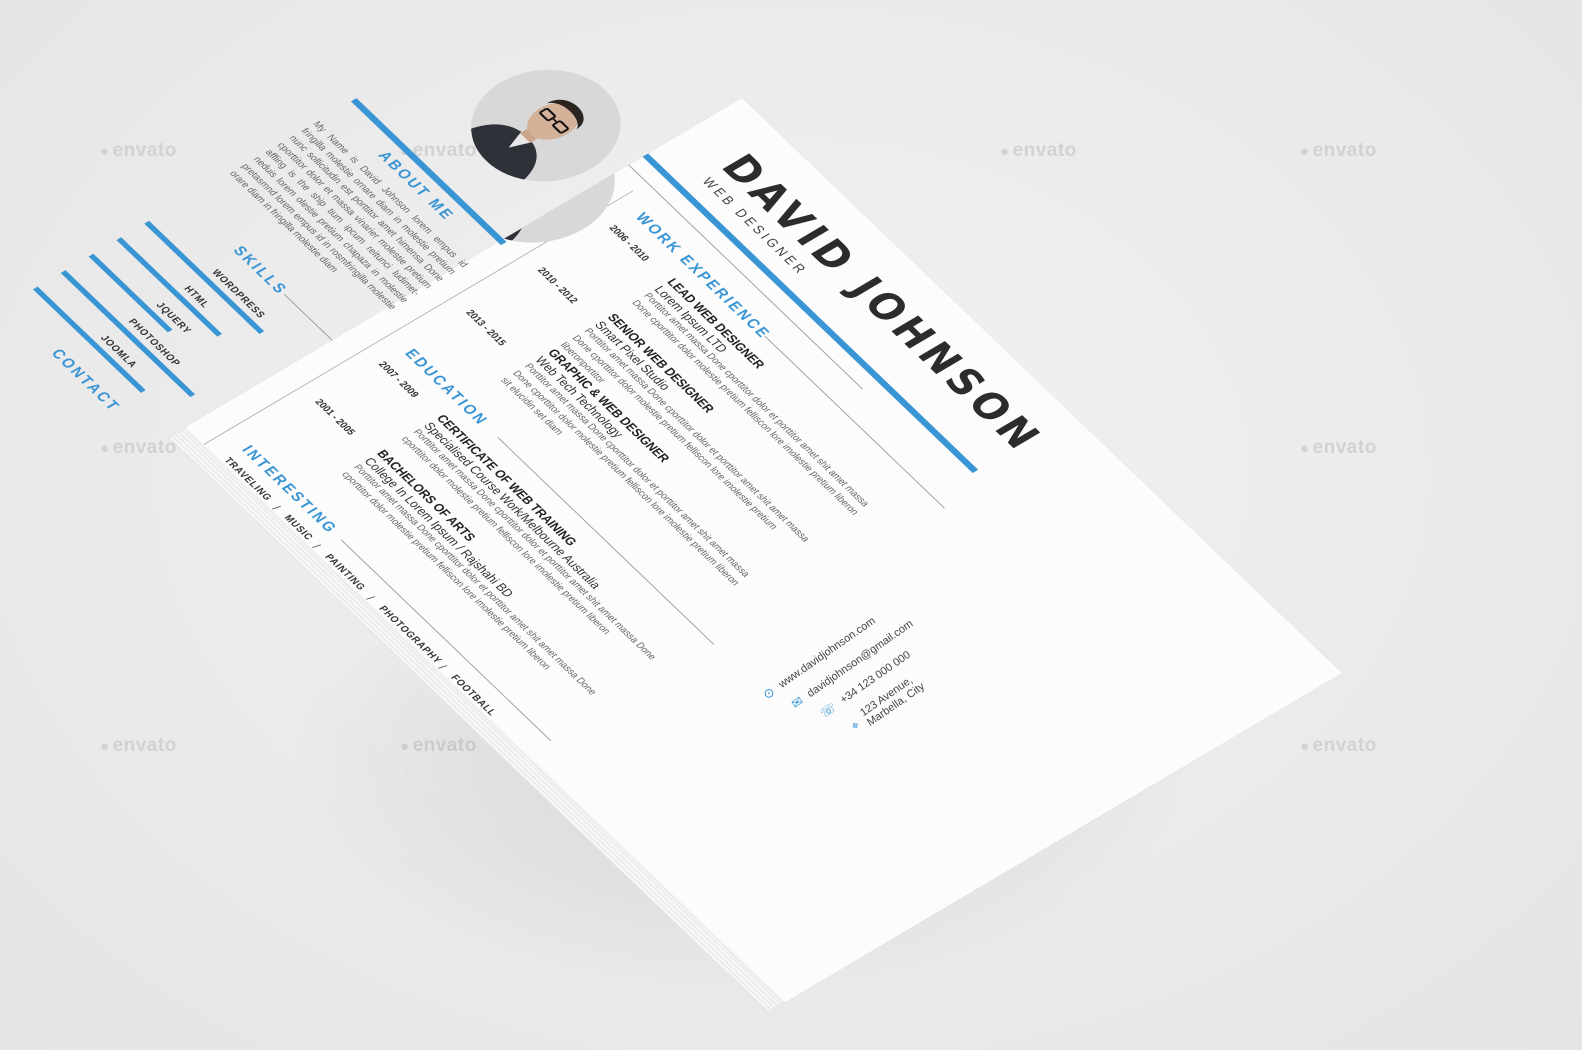 The width and height of the screenshot is (1582, 1050). What do you see at coordinates (557, 285) in the screenshot?
I see `job-dates: 2010 - 2012` at bounding box center [557, 285].